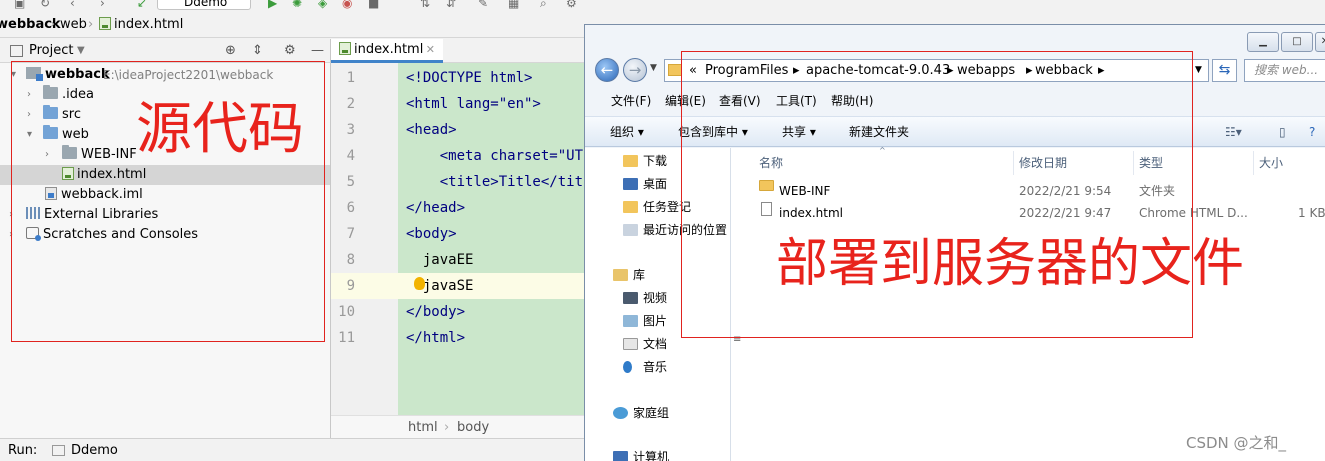 This screenshot has height=461, width=1325. I want to click on lightbulb-icon, so click(419, 283).